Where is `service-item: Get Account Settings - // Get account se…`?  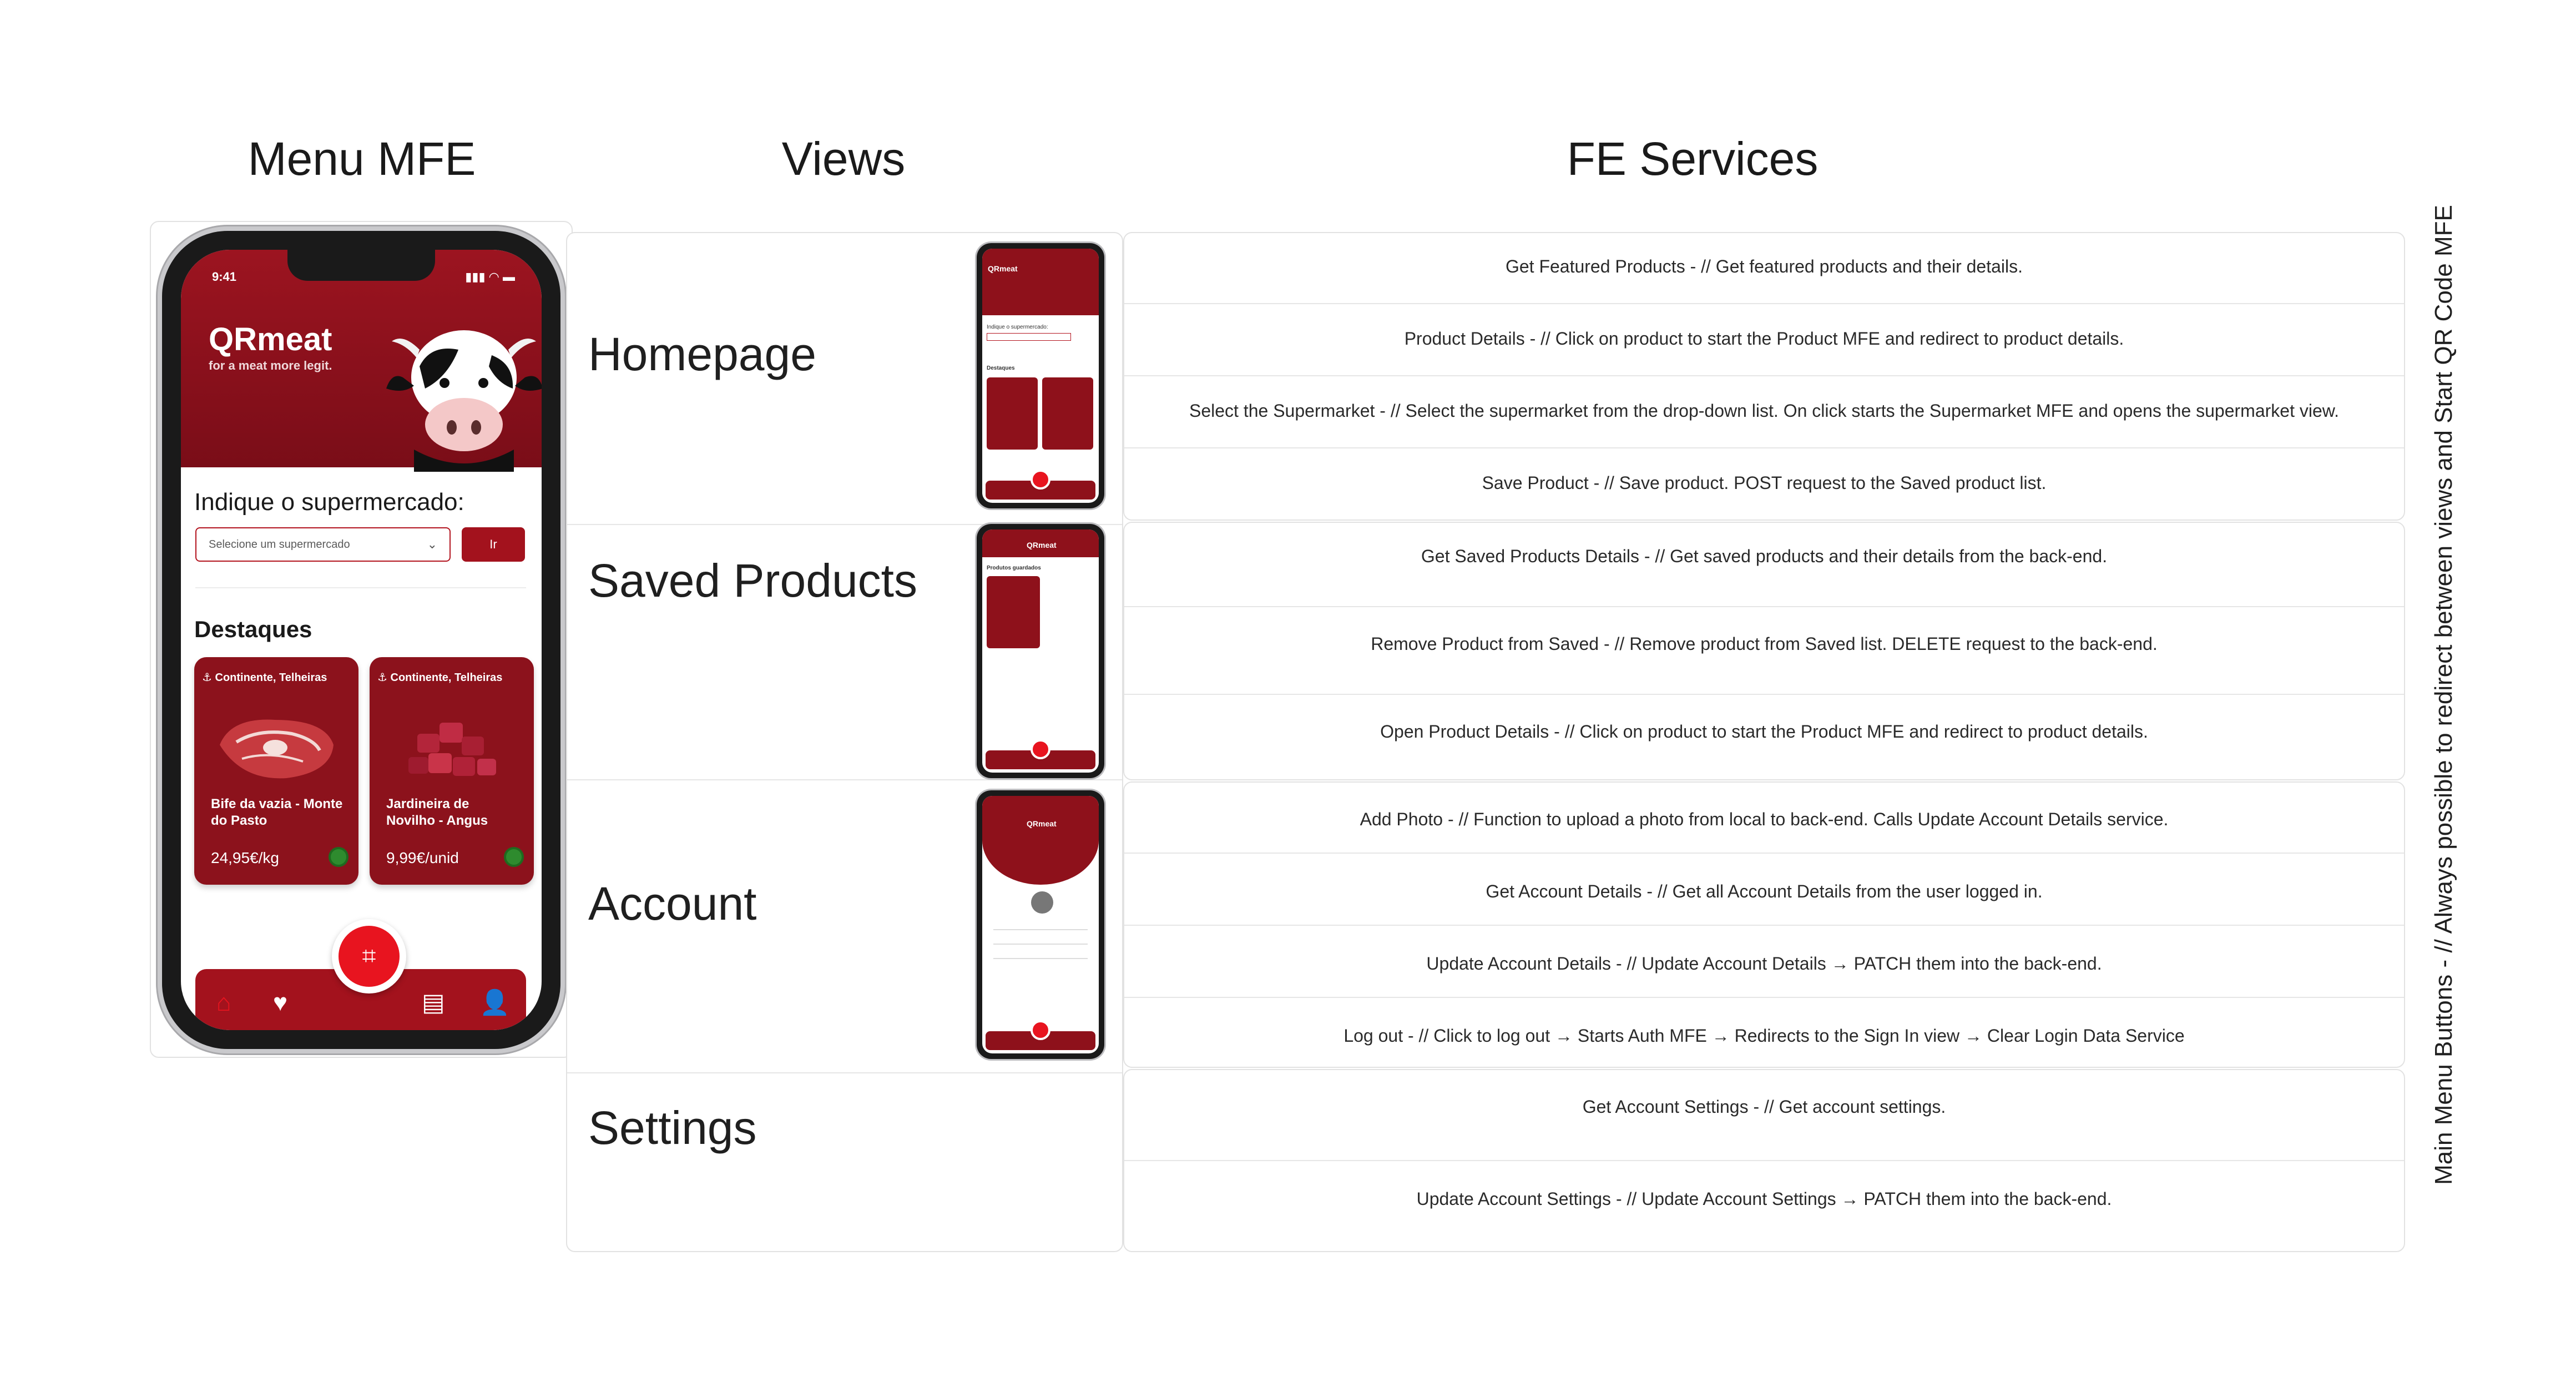
service-item: Get Account Settings - // Get account se… is located at coordinates (1764, 1107).